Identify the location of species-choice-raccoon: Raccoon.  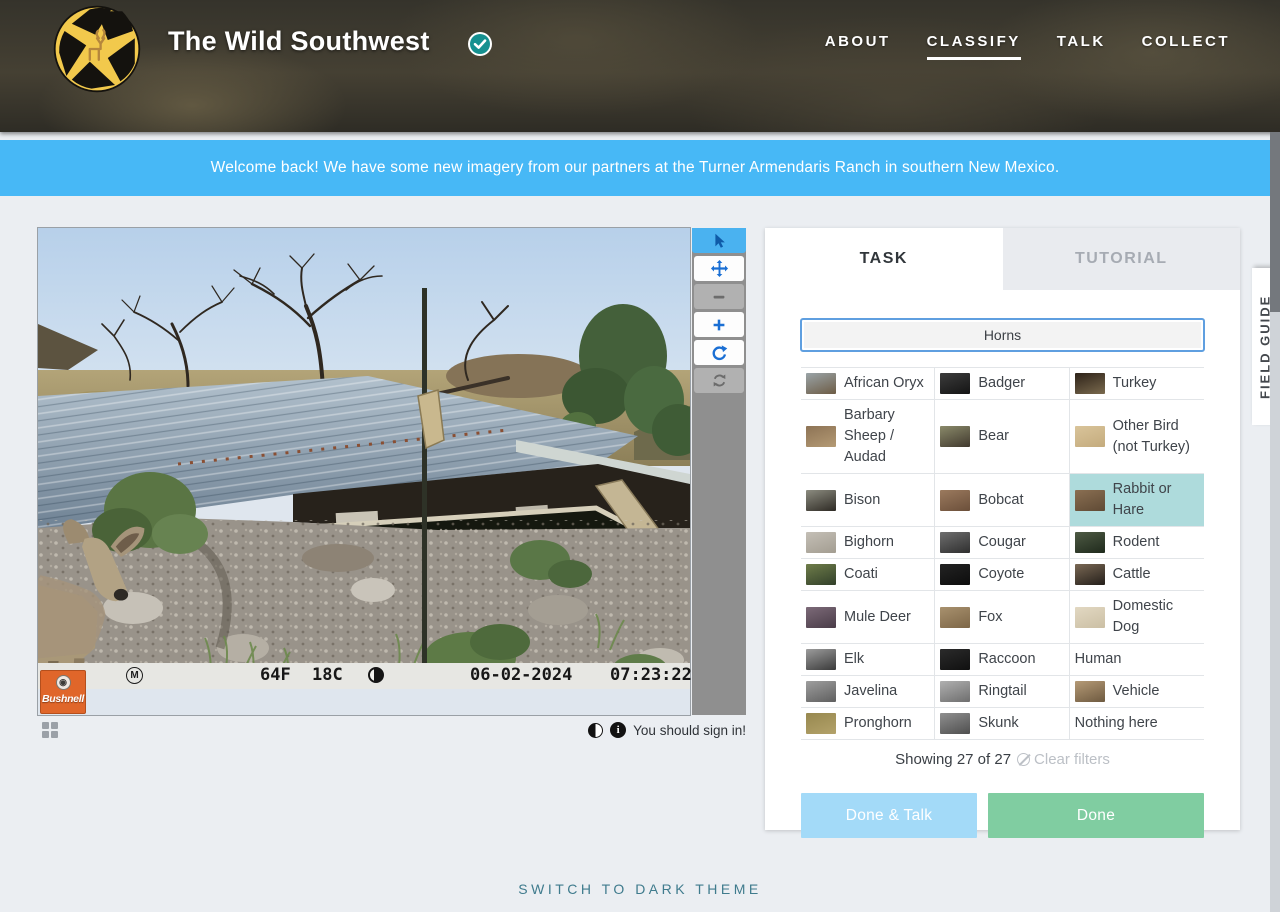
(1002, 660).